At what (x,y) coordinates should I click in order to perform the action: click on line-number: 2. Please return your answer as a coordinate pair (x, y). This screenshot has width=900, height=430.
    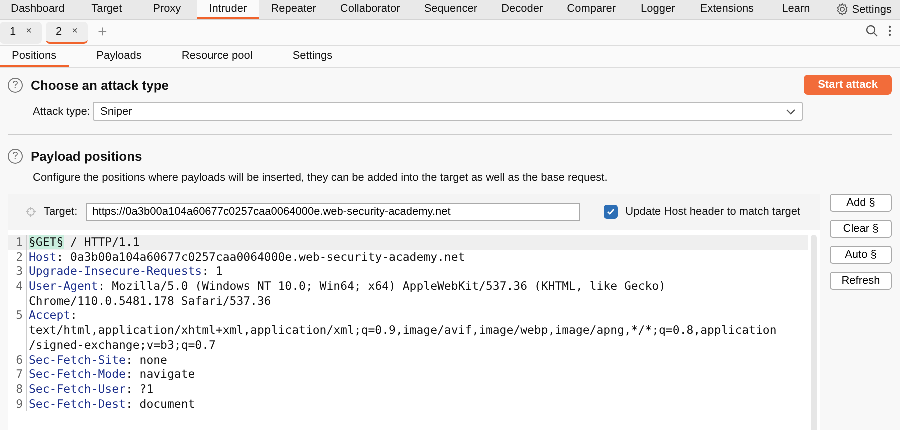
    Looking at the image, I should click on (17, 257).